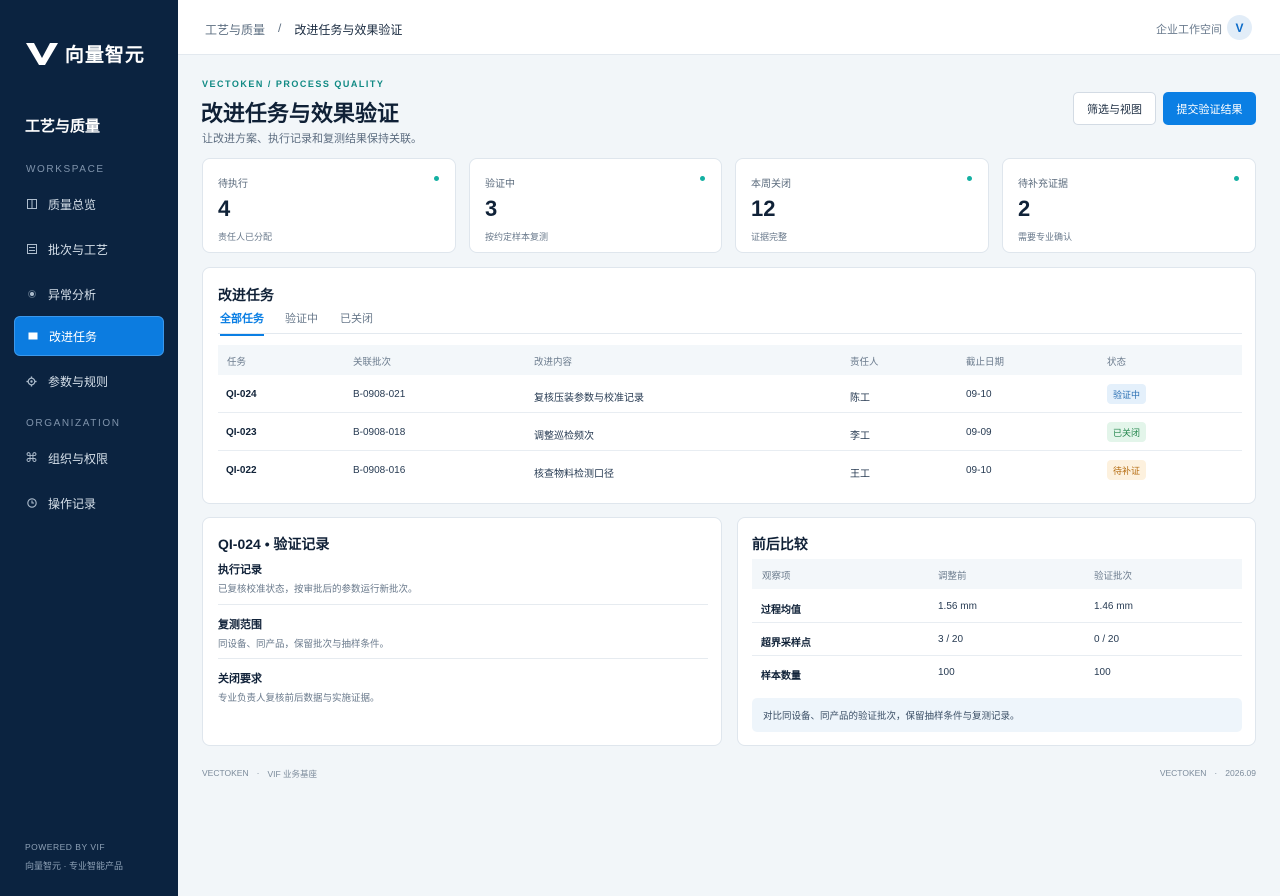 This screenshot has height=896, width=1280. What do you see at coordinates (274, 544) in the screenshot?
I see `record-card-title: QI-024 • 验证记录` at bounding box center [274, 544].